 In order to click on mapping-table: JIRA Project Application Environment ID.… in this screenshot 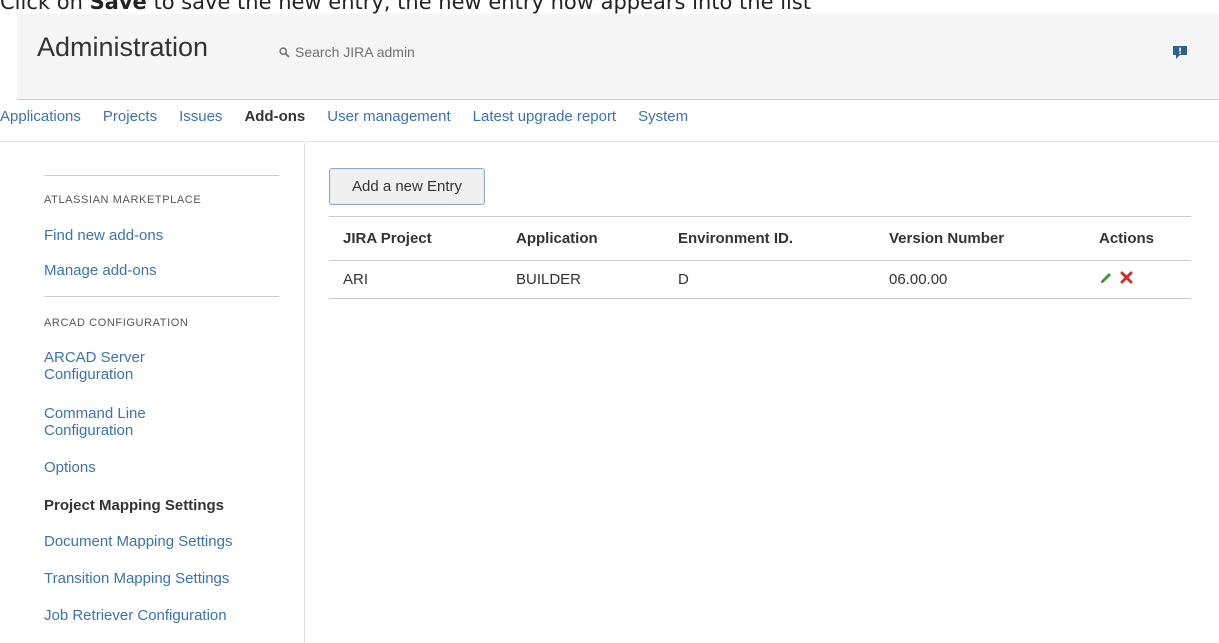, I will do `click(760, 257)`.